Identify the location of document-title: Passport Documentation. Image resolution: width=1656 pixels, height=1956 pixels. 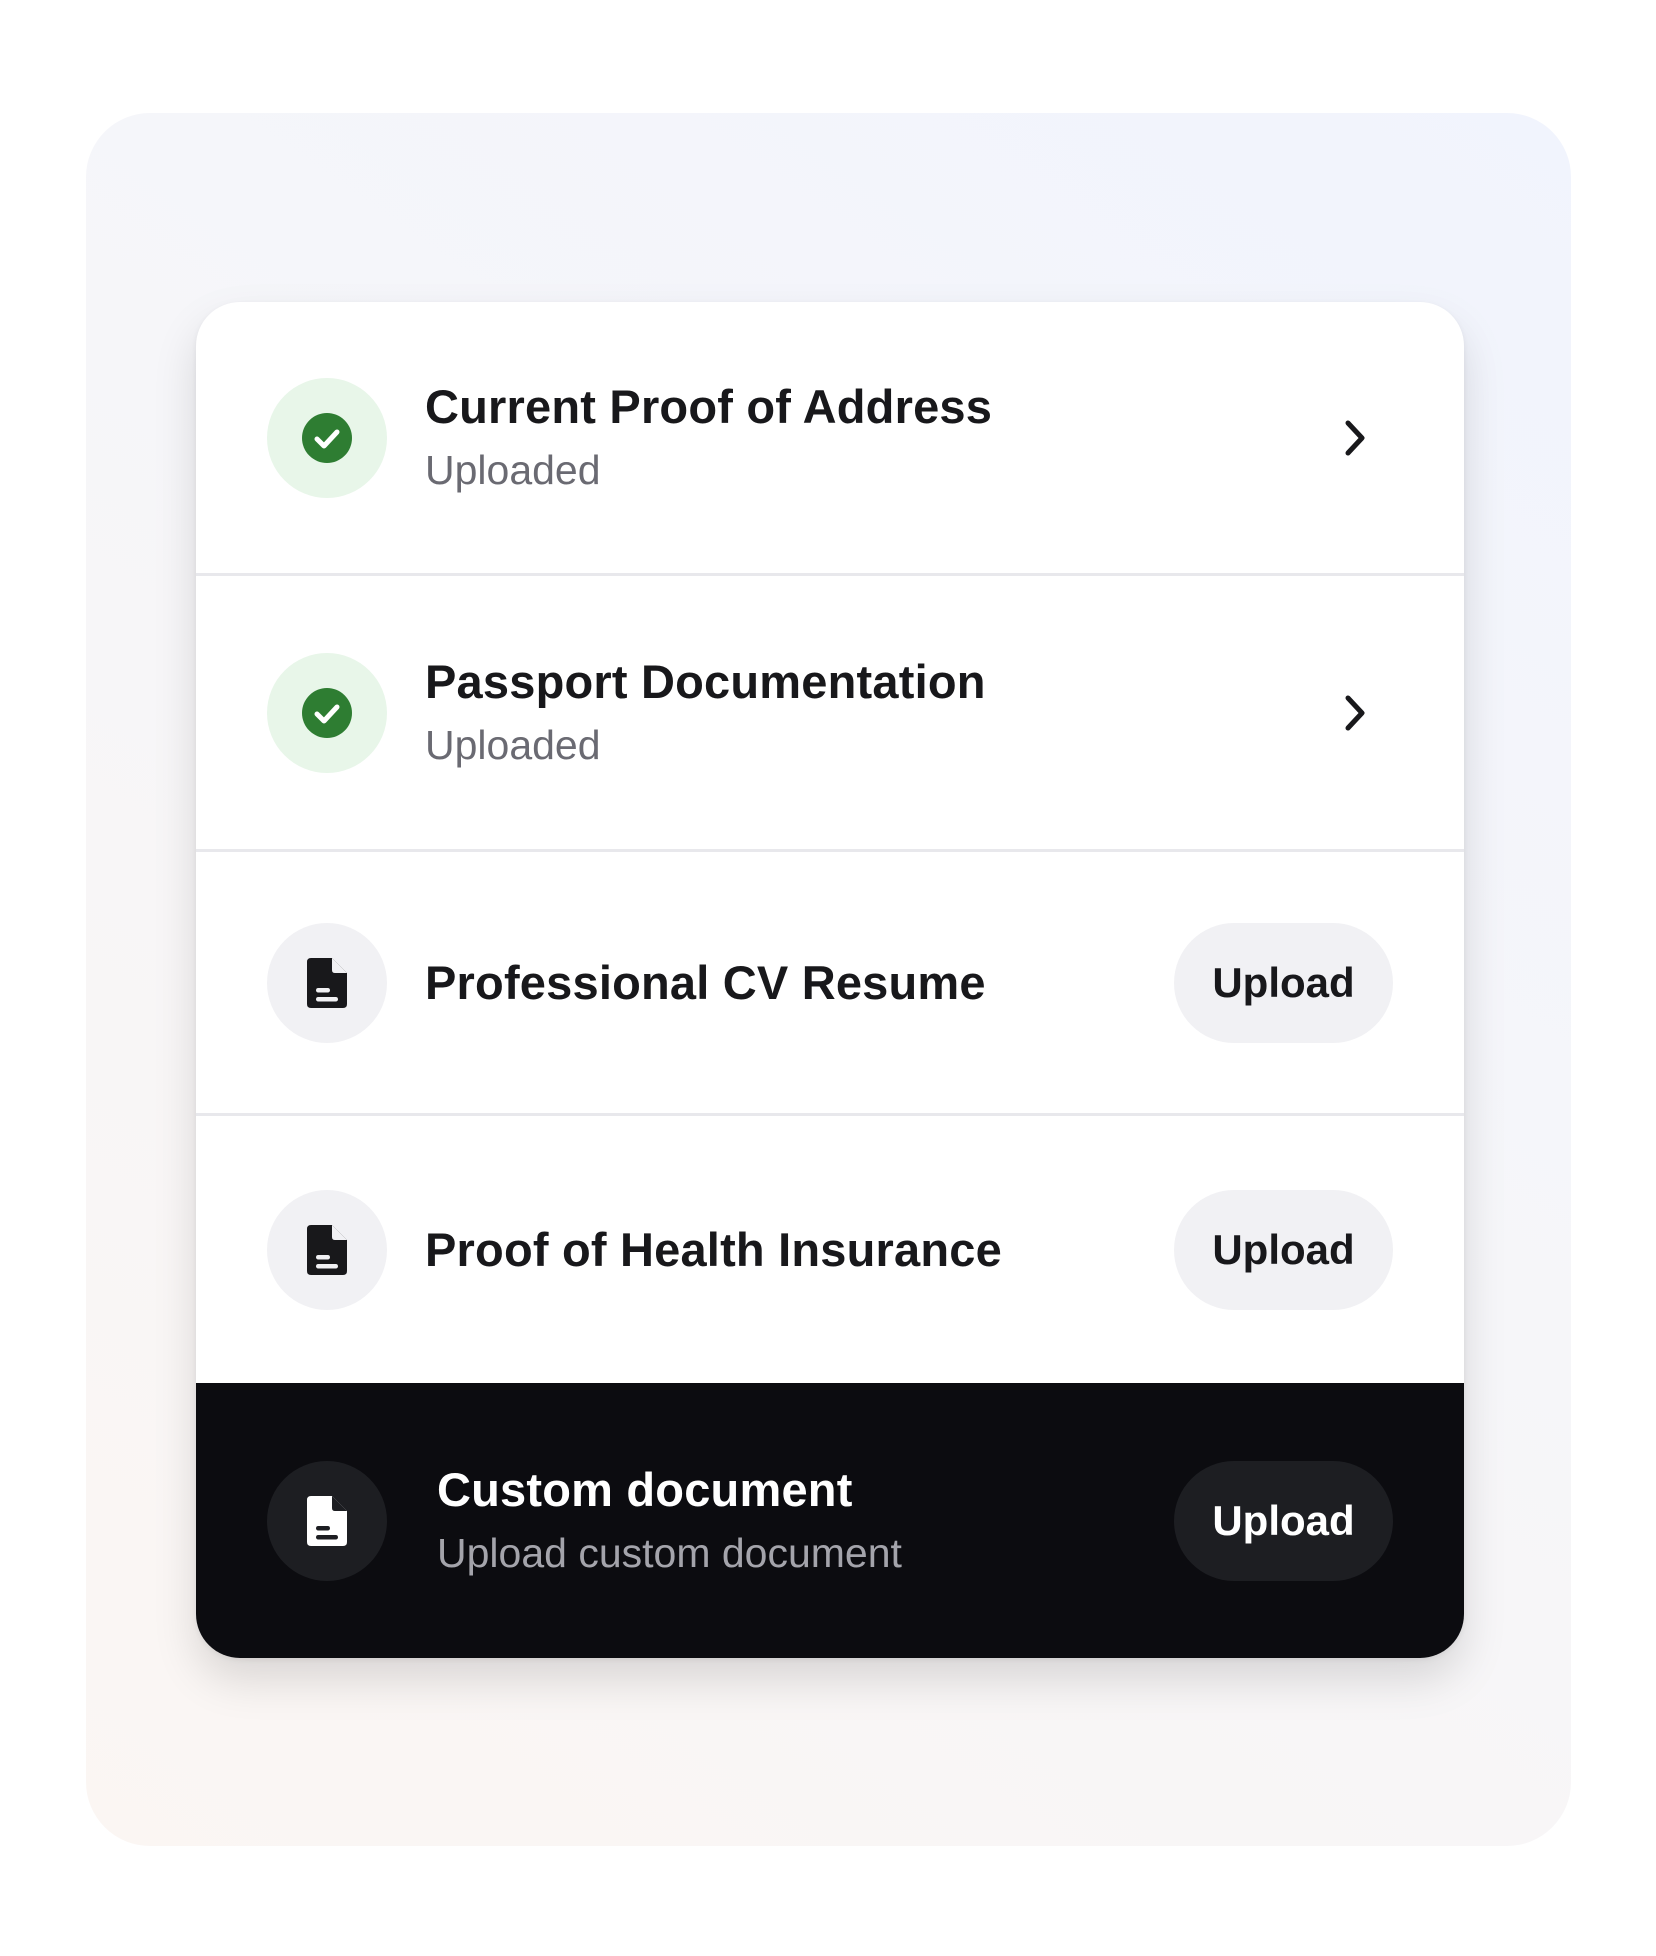
(705, 681).